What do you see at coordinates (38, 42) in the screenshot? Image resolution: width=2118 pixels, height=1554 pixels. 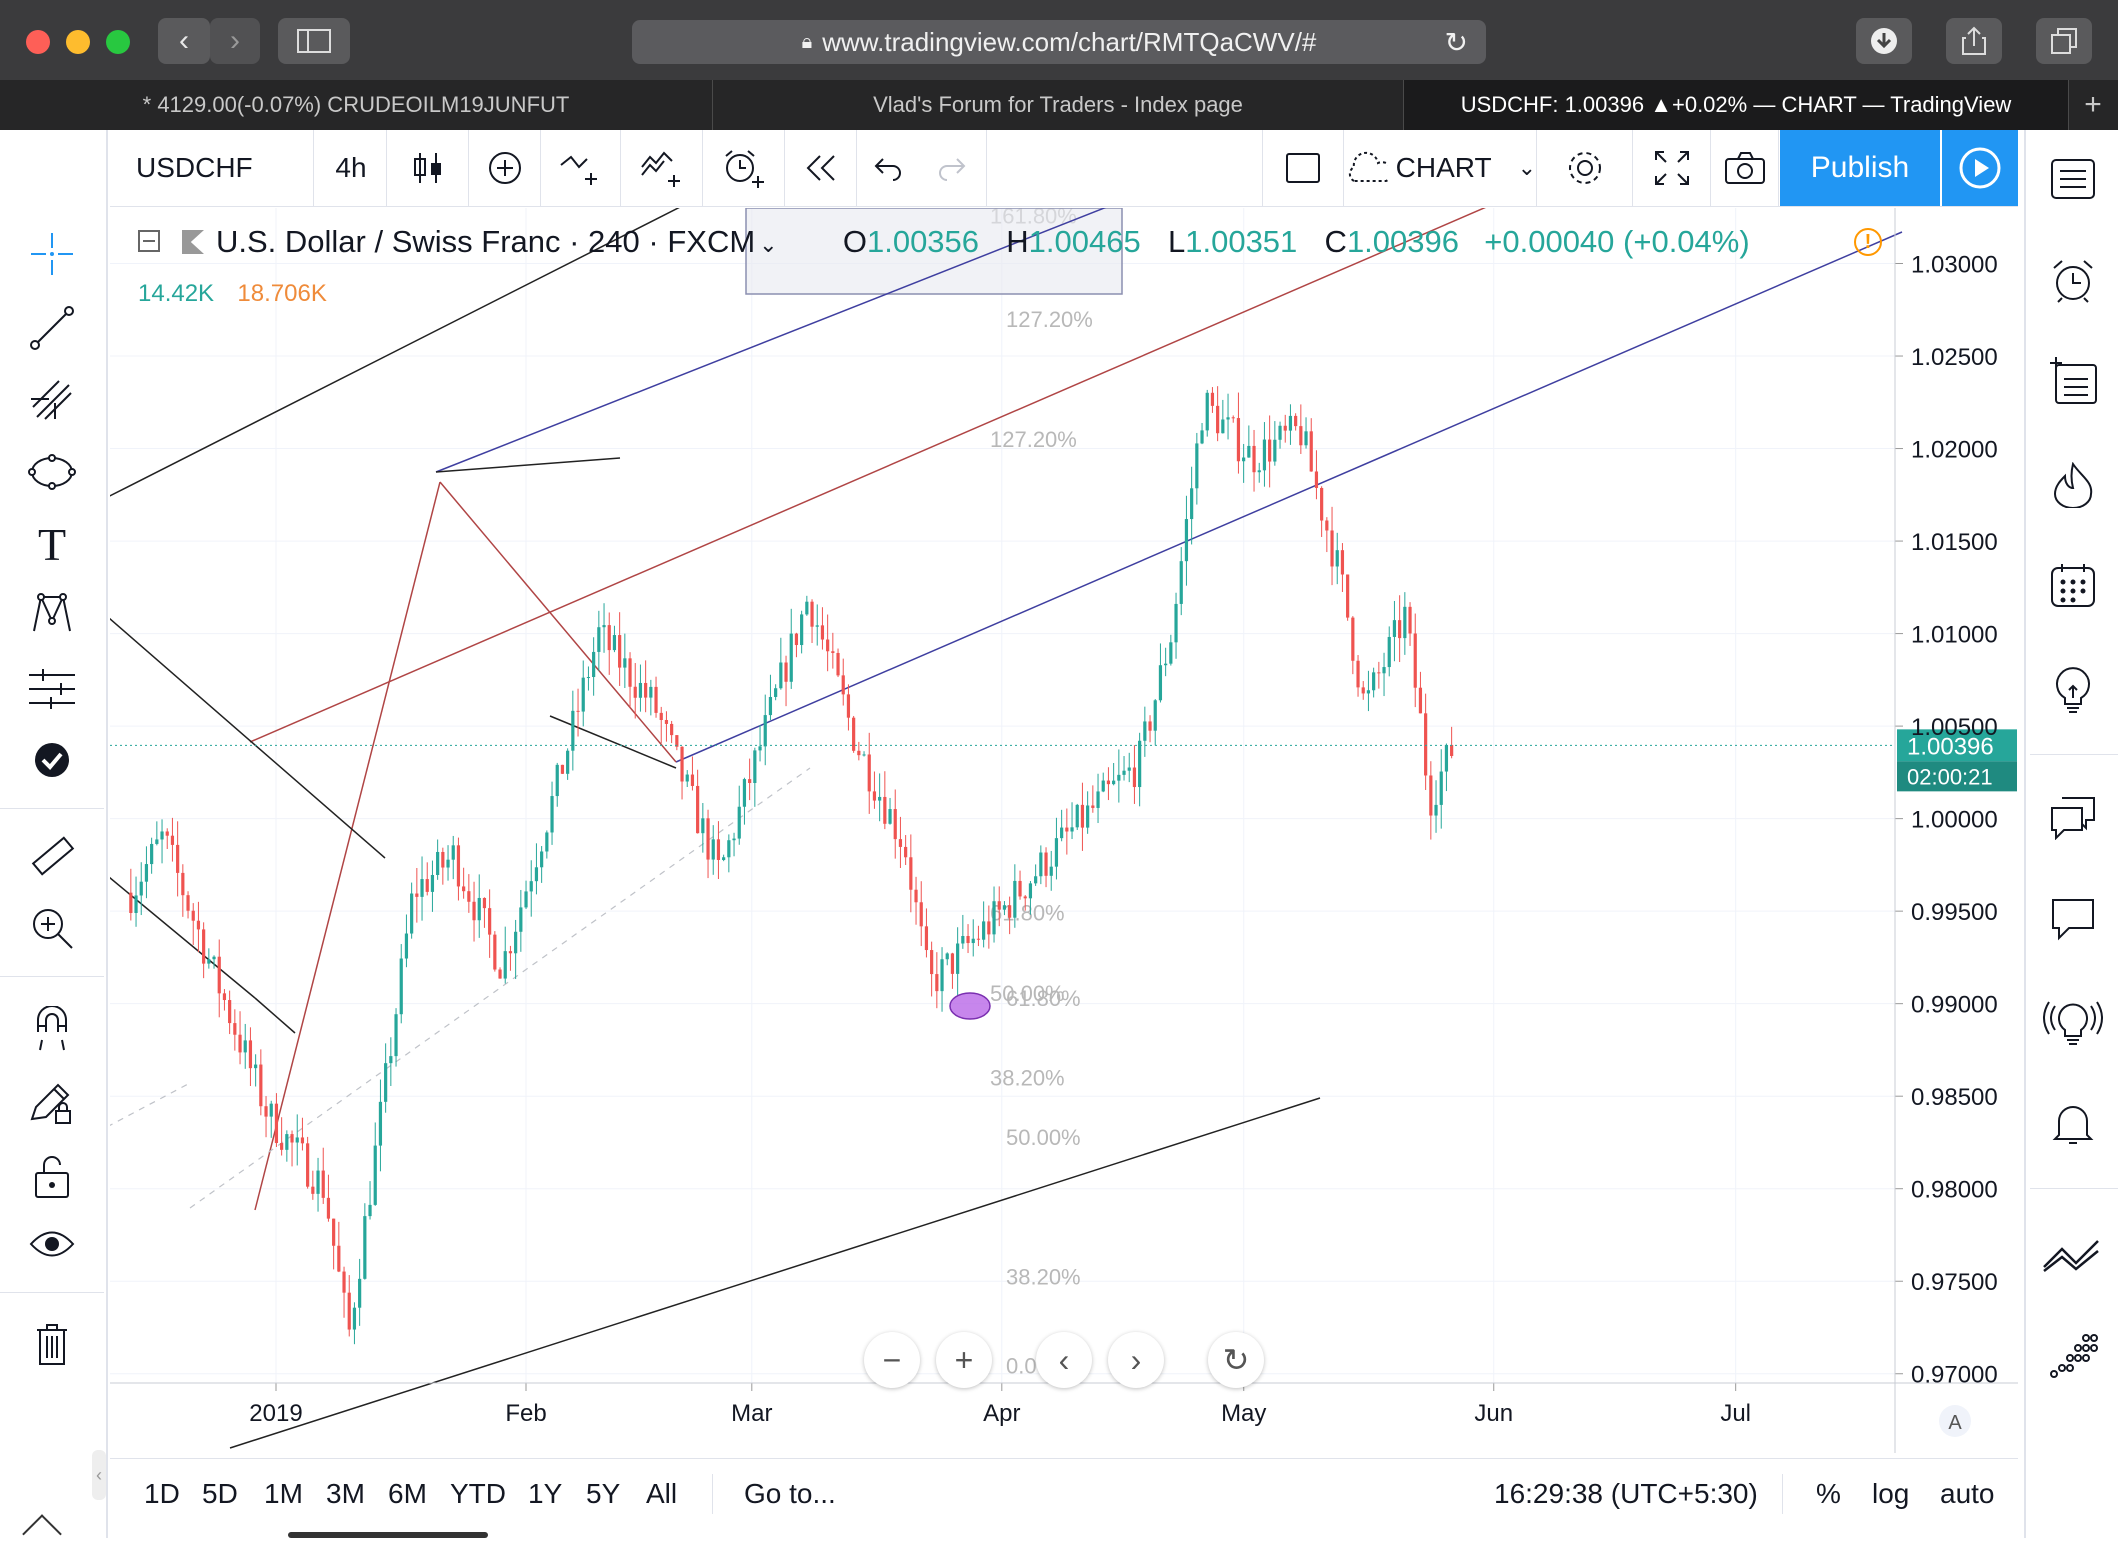 I see `close-window-button` at bounding box center [38, 42].